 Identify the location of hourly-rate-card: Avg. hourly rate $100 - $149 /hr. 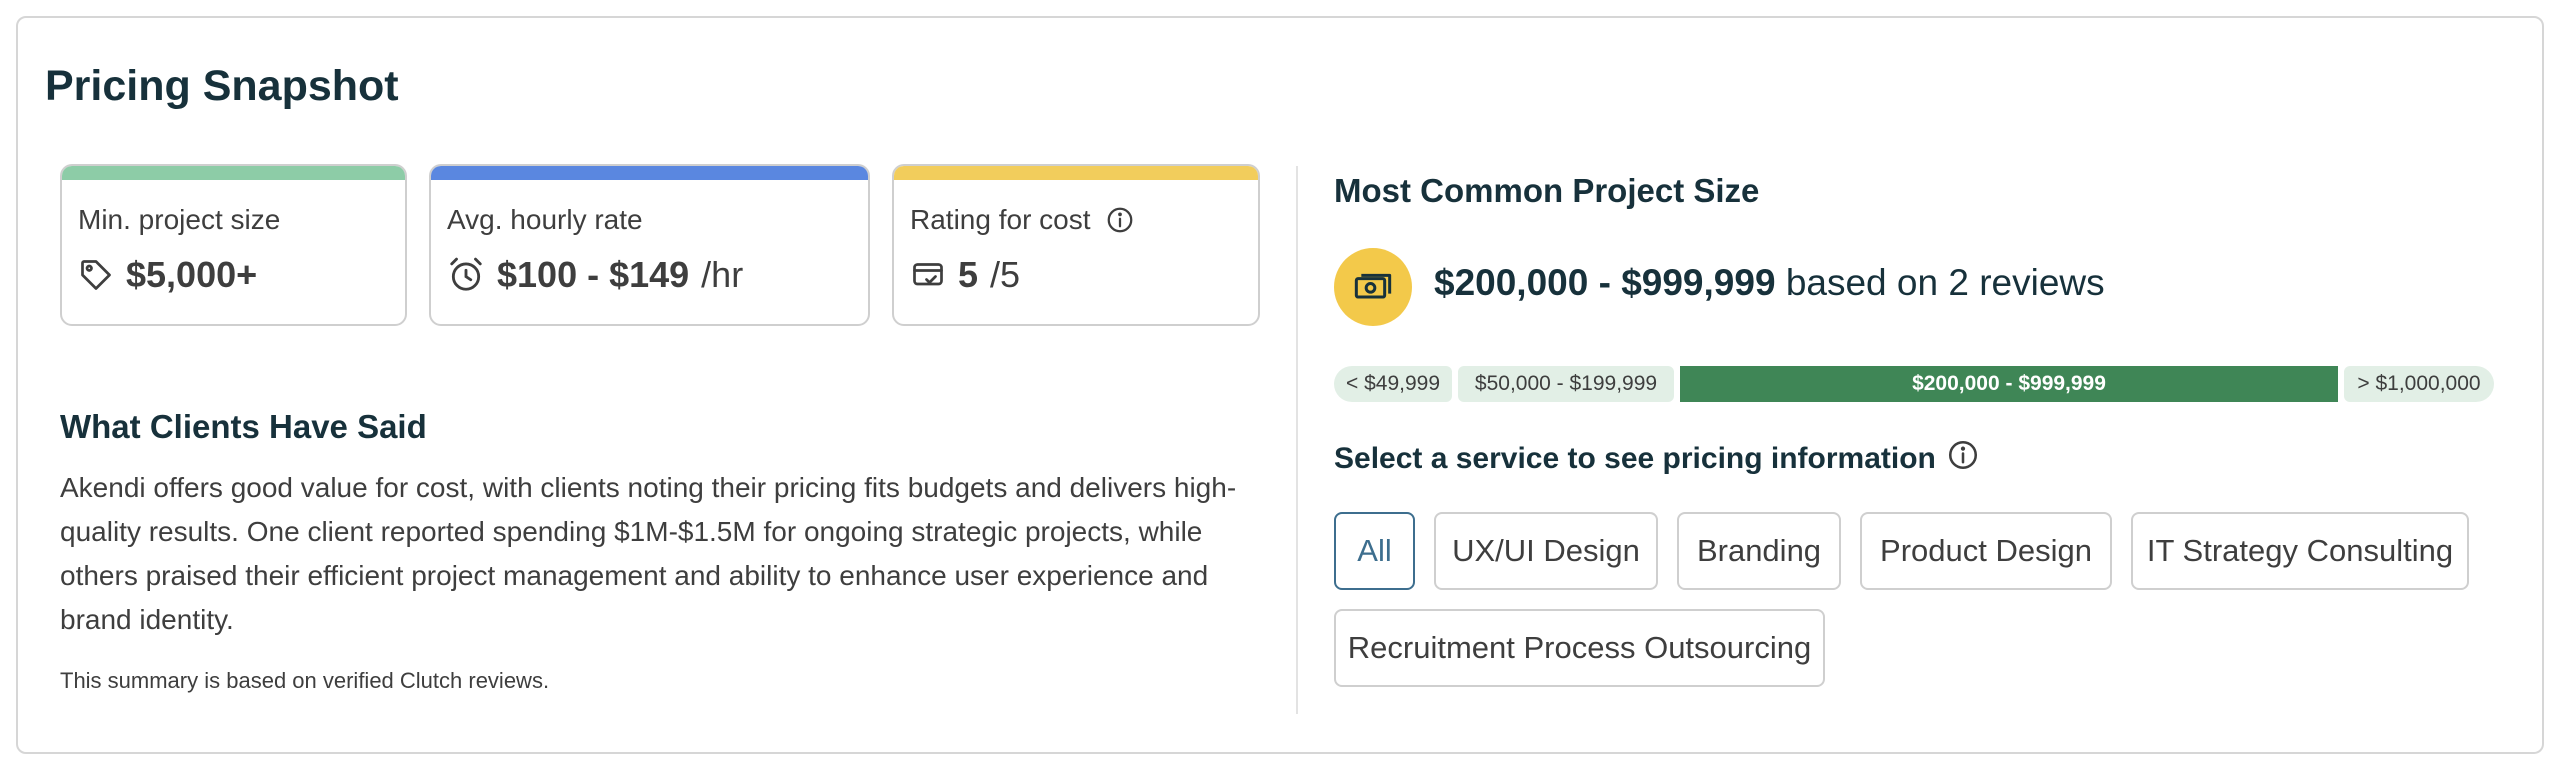
(649, 245).